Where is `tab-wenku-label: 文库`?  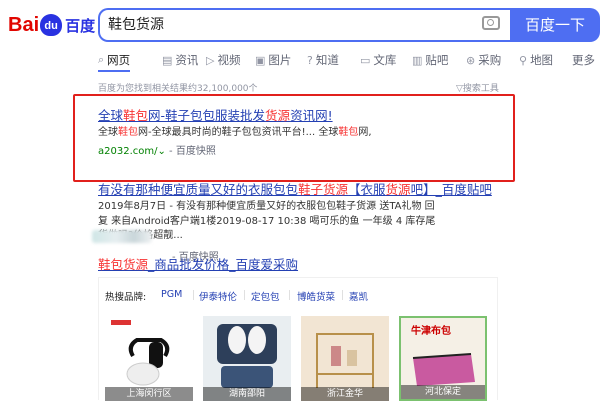 tab-wenku-label: 文库 is located at coordinates (385, 60).